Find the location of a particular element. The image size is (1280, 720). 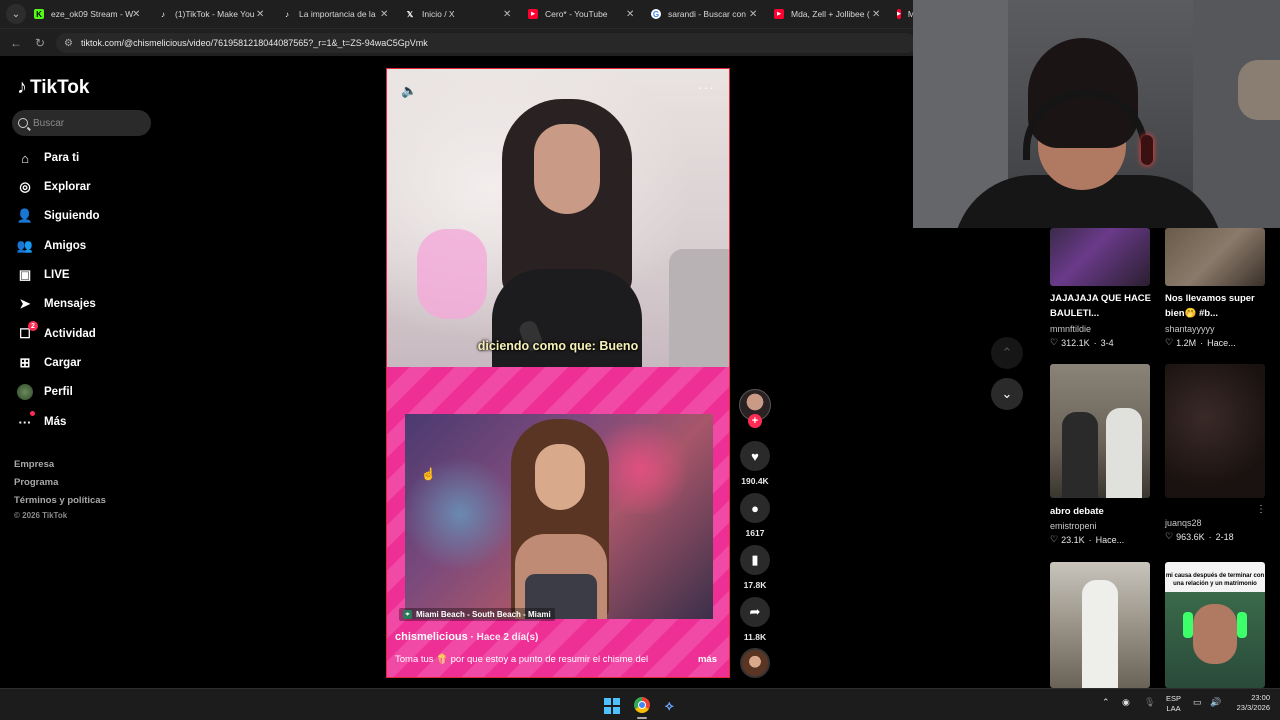

post-date: · Hace 2 día(s) is located at coordinates (503, 637).